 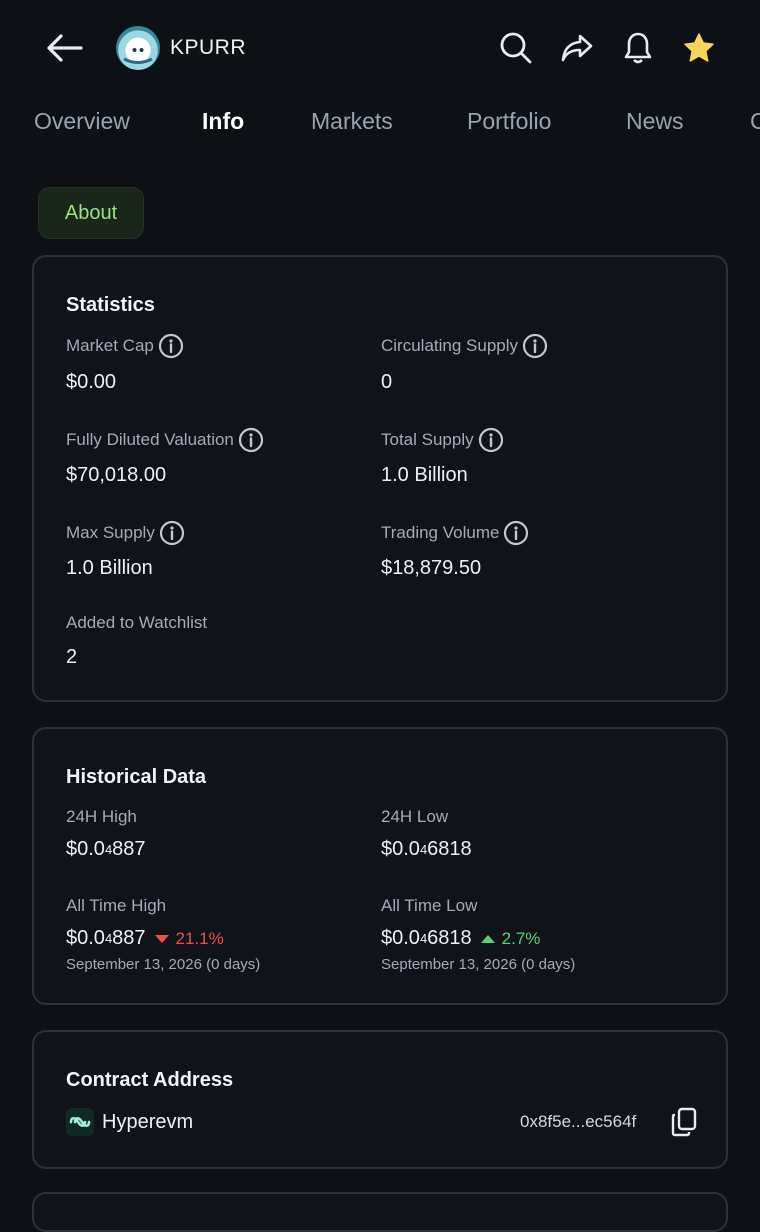 What do you see at coordinates (199, 938) in the screenshot?
I see `ath-change-text: 21.1%` at bounding box center [199, 938].